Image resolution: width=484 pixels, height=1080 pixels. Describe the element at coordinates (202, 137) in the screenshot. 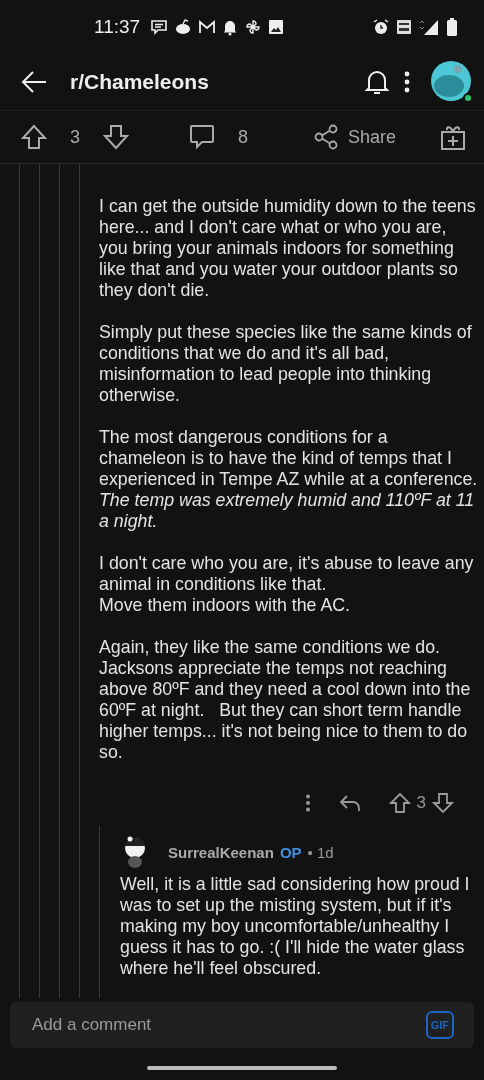

I see `comments-button` at that location.